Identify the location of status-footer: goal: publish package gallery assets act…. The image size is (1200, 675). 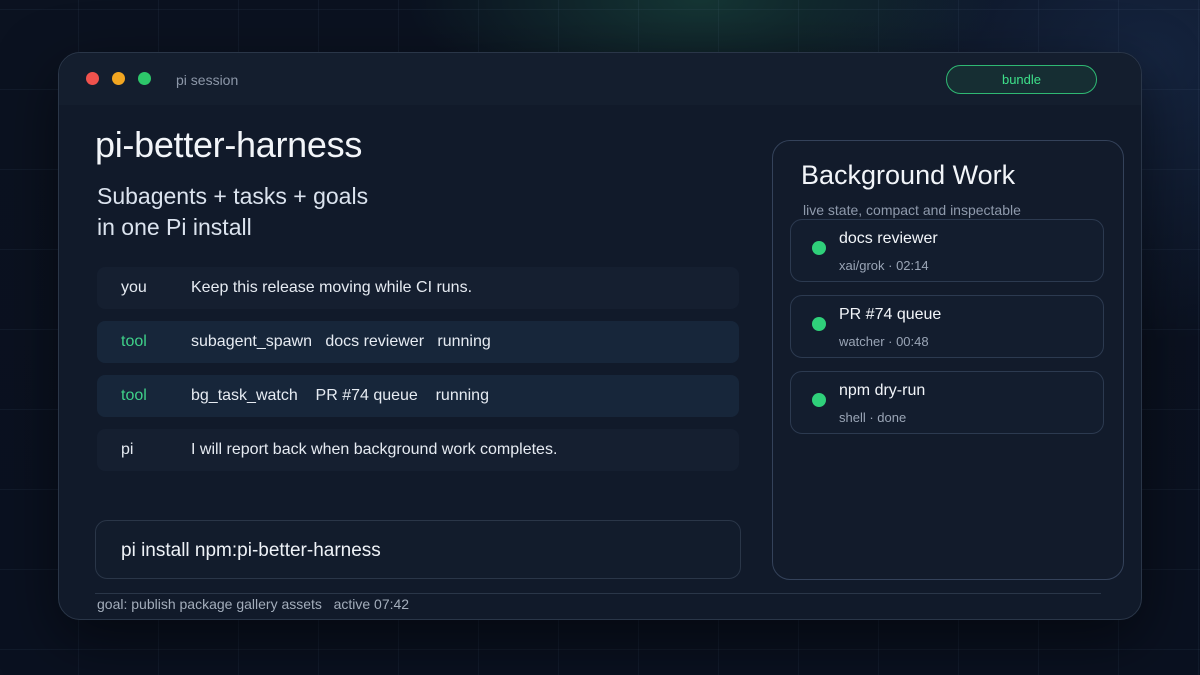
(253, 604).